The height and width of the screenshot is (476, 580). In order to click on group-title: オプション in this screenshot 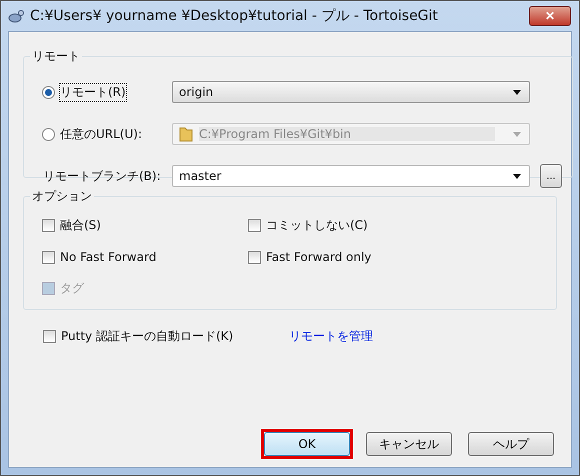, I will do `click(62, 196)`.